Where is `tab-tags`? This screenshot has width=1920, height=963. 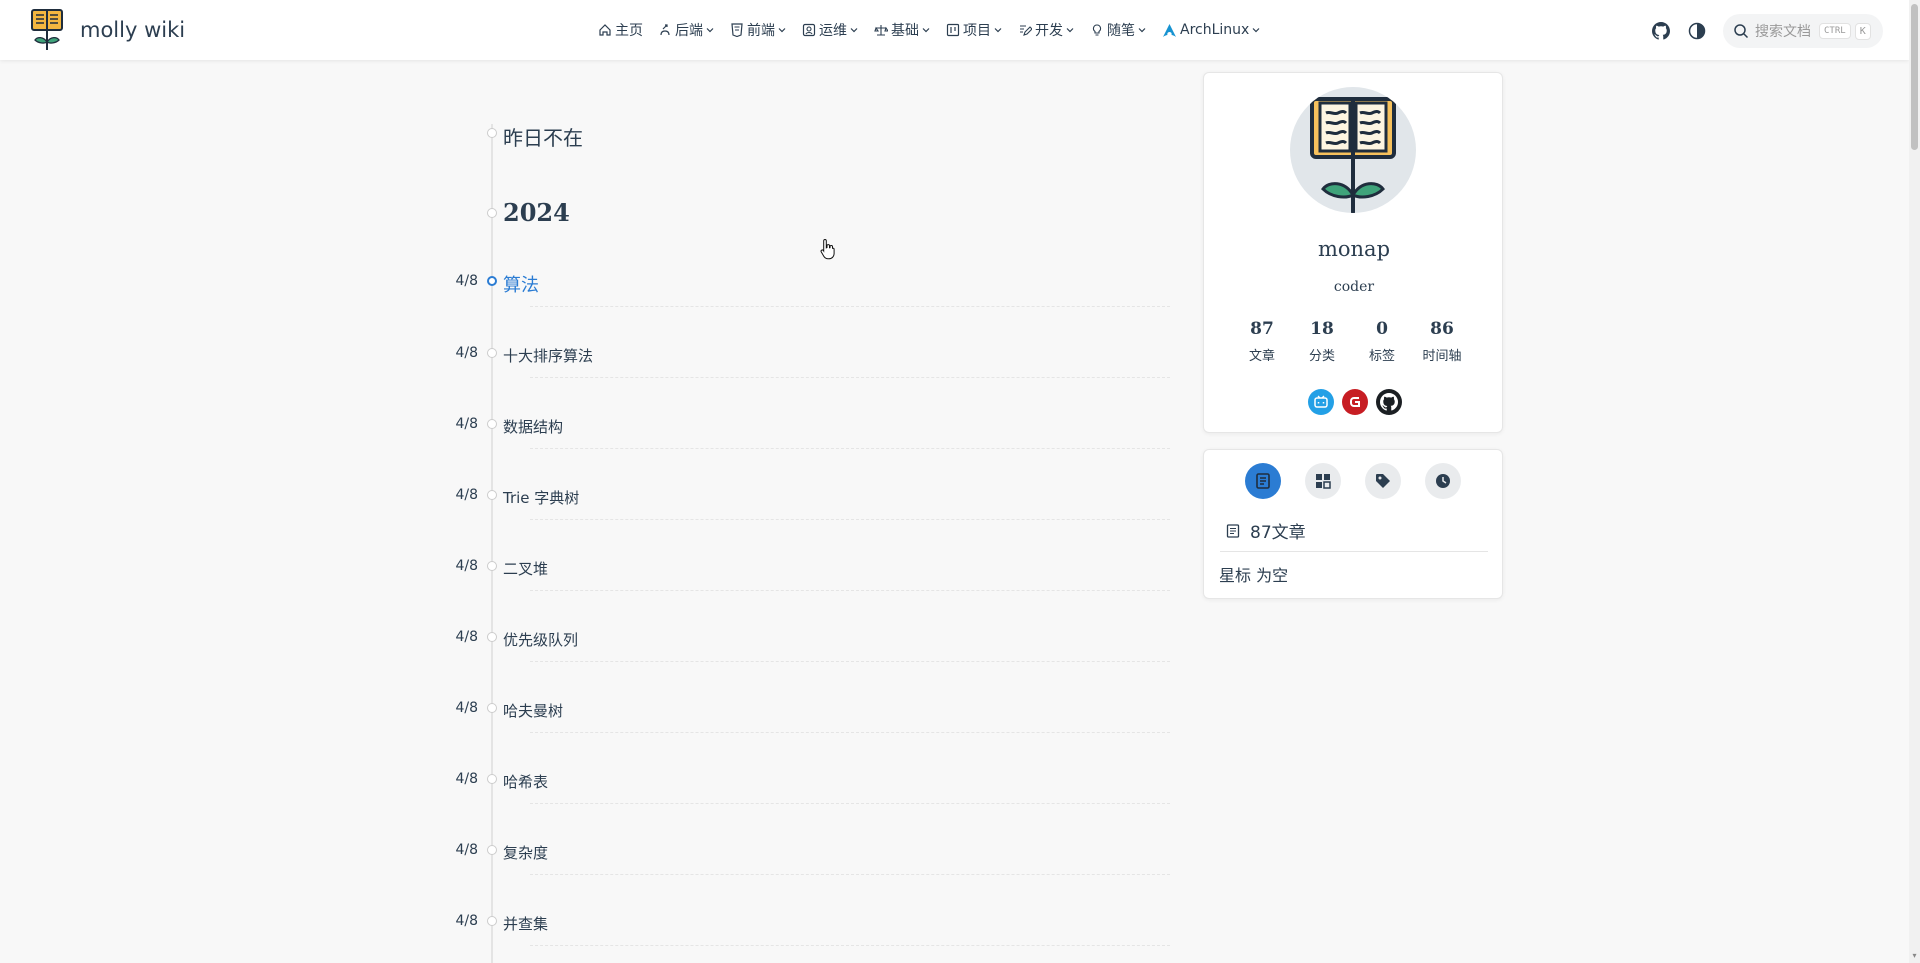 tab-tags is located at coordinates (1383, 481).